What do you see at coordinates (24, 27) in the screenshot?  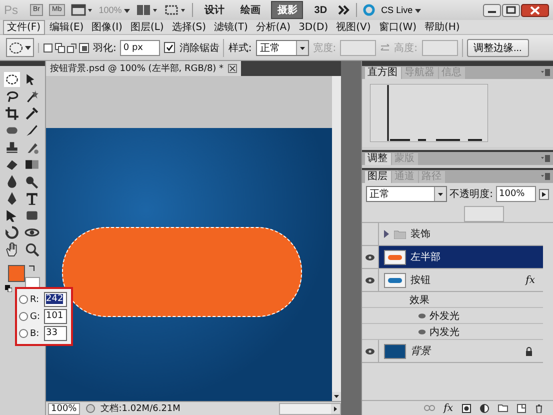 I see `menu-item: 文件(F)` at bounding box center [24, 27].